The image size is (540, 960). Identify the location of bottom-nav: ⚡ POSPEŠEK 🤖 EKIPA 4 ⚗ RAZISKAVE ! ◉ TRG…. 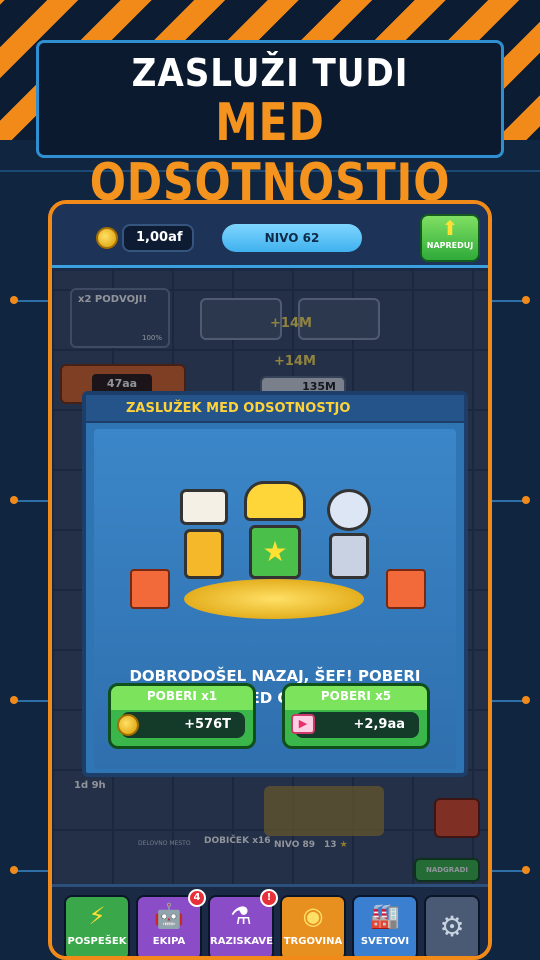
(270, 920).